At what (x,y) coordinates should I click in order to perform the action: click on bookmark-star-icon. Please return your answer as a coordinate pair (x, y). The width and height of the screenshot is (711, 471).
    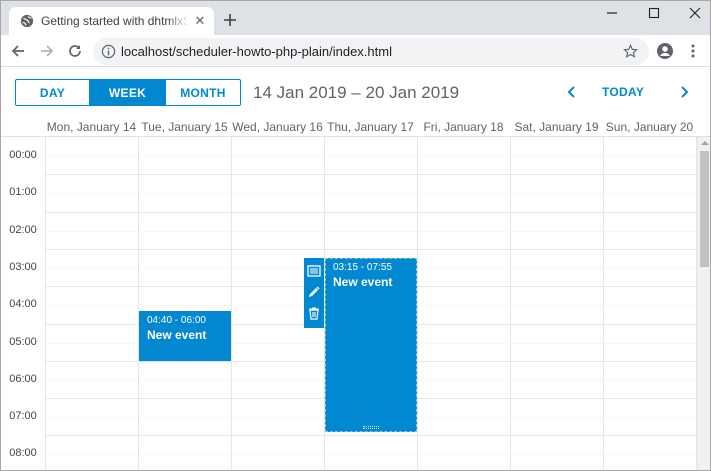
    Looking at the image, I should click on (630, 51).